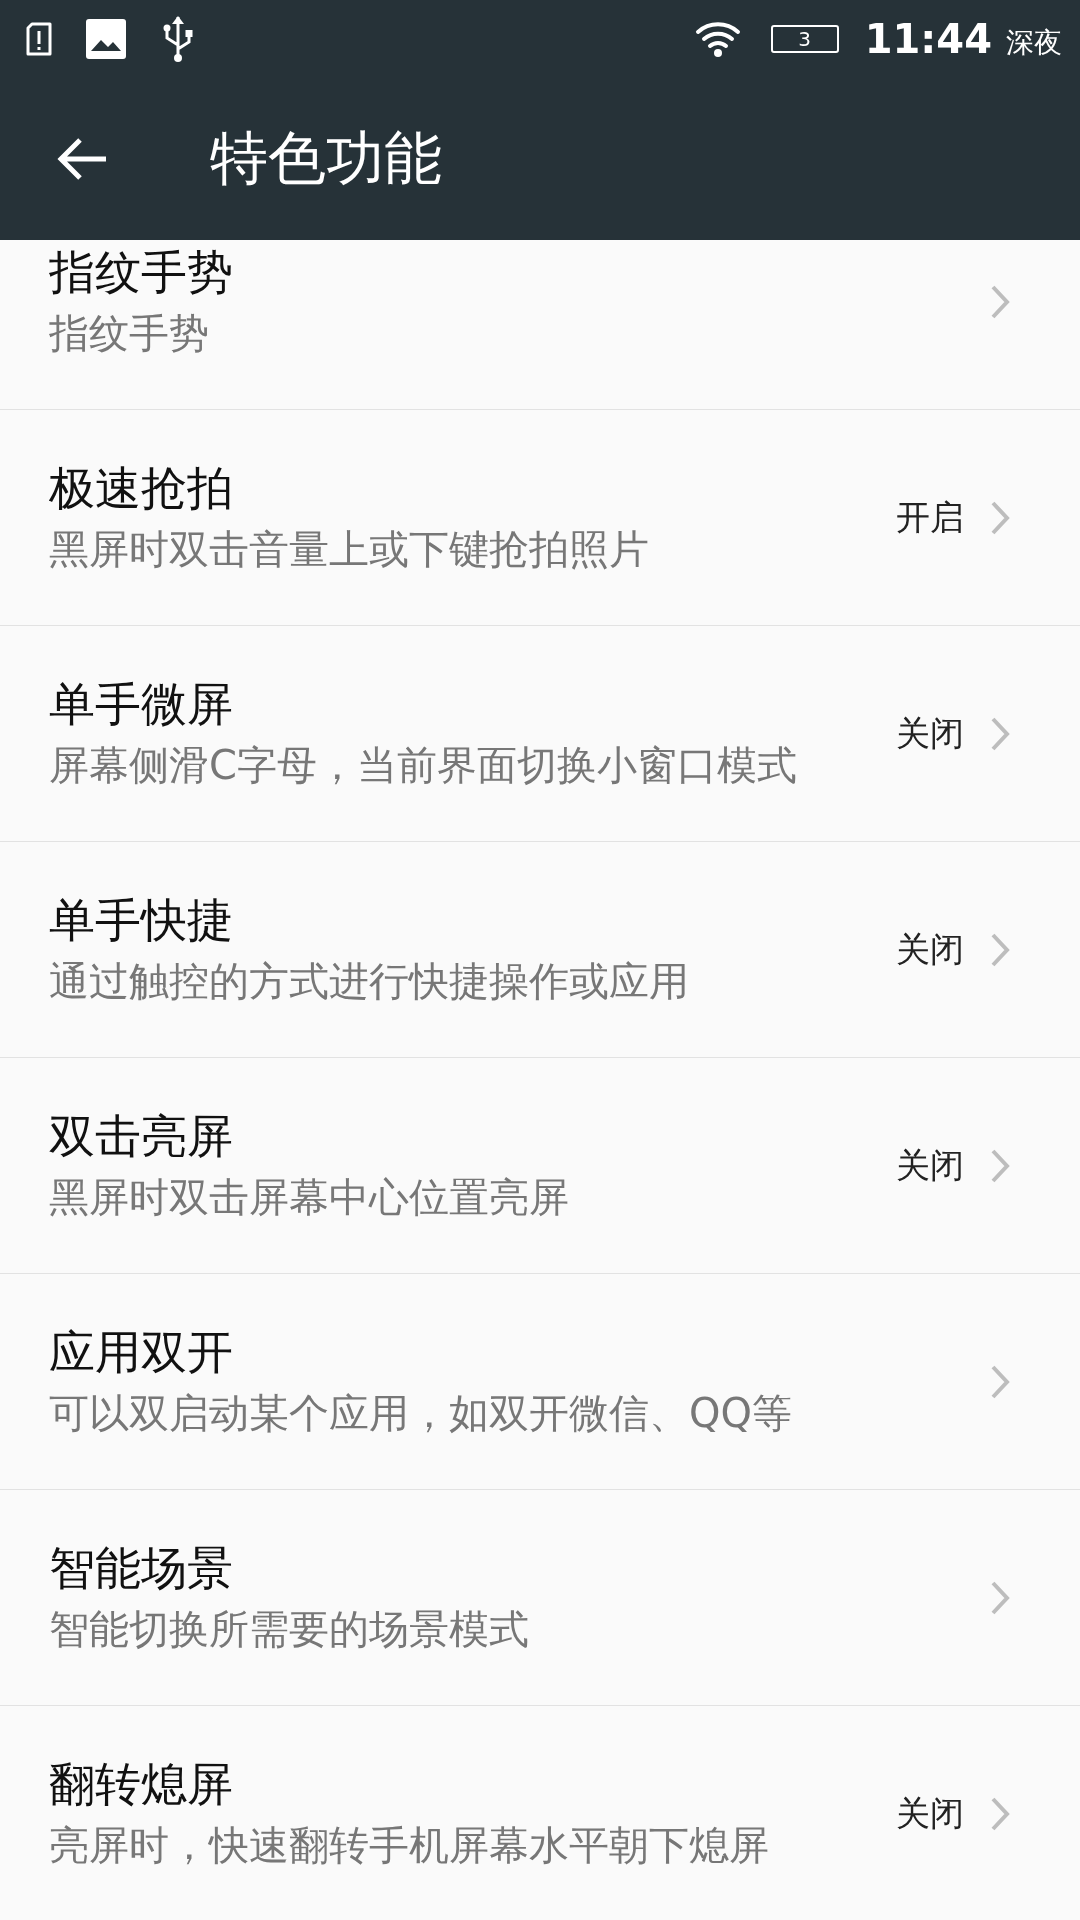  Describe the element at coordinates (106, 39) in the screenshot. I see `image-icon` at that location.